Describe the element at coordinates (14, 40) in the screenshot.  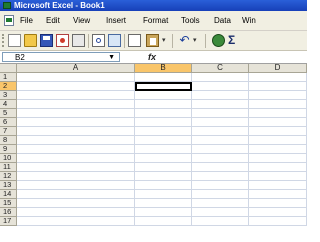
I see `new-icon` at that location.